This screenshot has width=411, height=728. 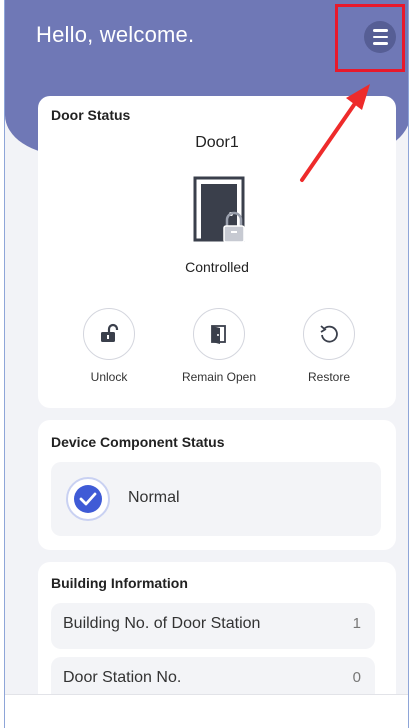 What do you see at coordinates (335, 133) in the screenshot?
I see `annotation-arrow` at bounding box center [335, 133].